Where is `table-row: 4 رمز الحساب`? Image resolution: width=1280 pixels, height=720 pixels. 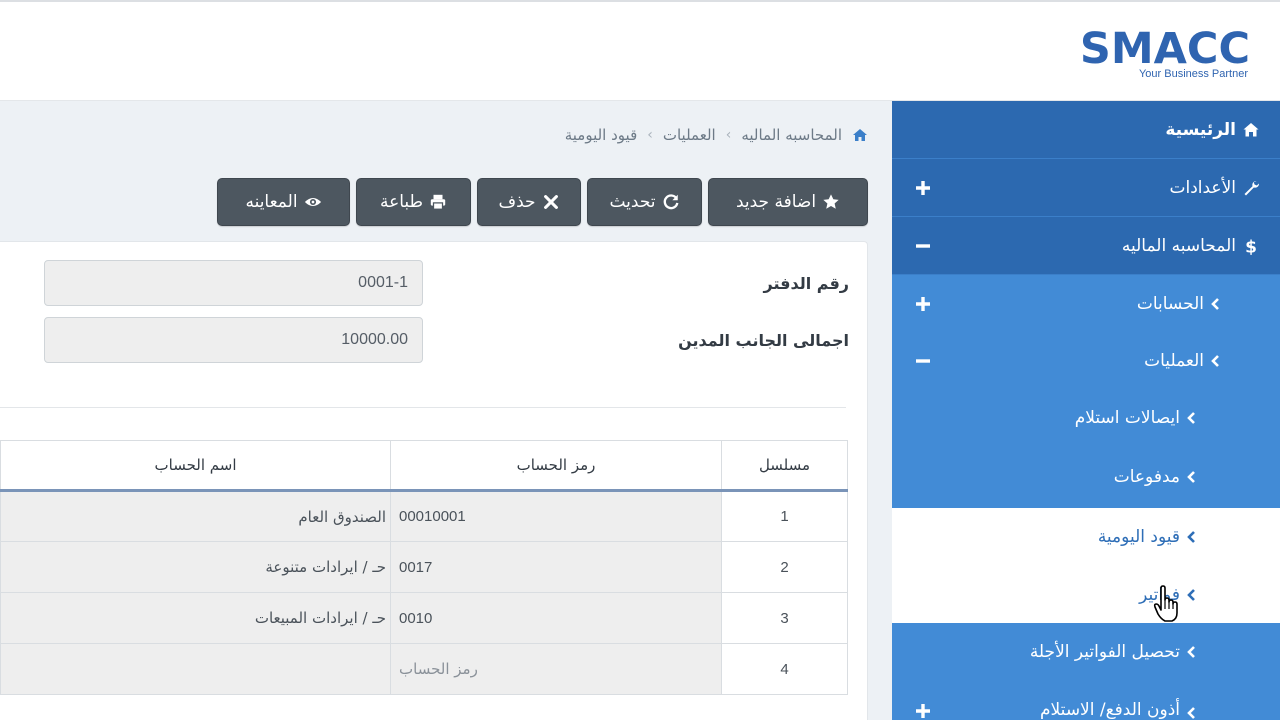
table-row: 4 رمز الحساب is located at coordinates (424, 669).